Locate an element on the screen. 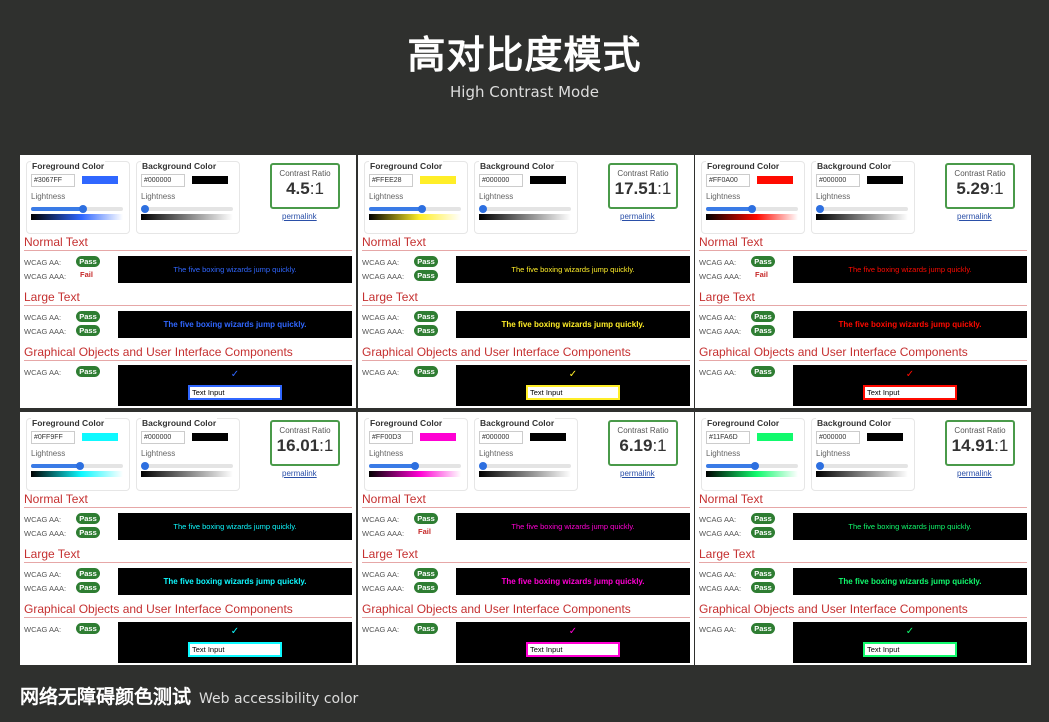 The width and height of the screenshot is (1049, 722). ui-component-sample: ✓ Text Input is located at coordinates (573, 385).